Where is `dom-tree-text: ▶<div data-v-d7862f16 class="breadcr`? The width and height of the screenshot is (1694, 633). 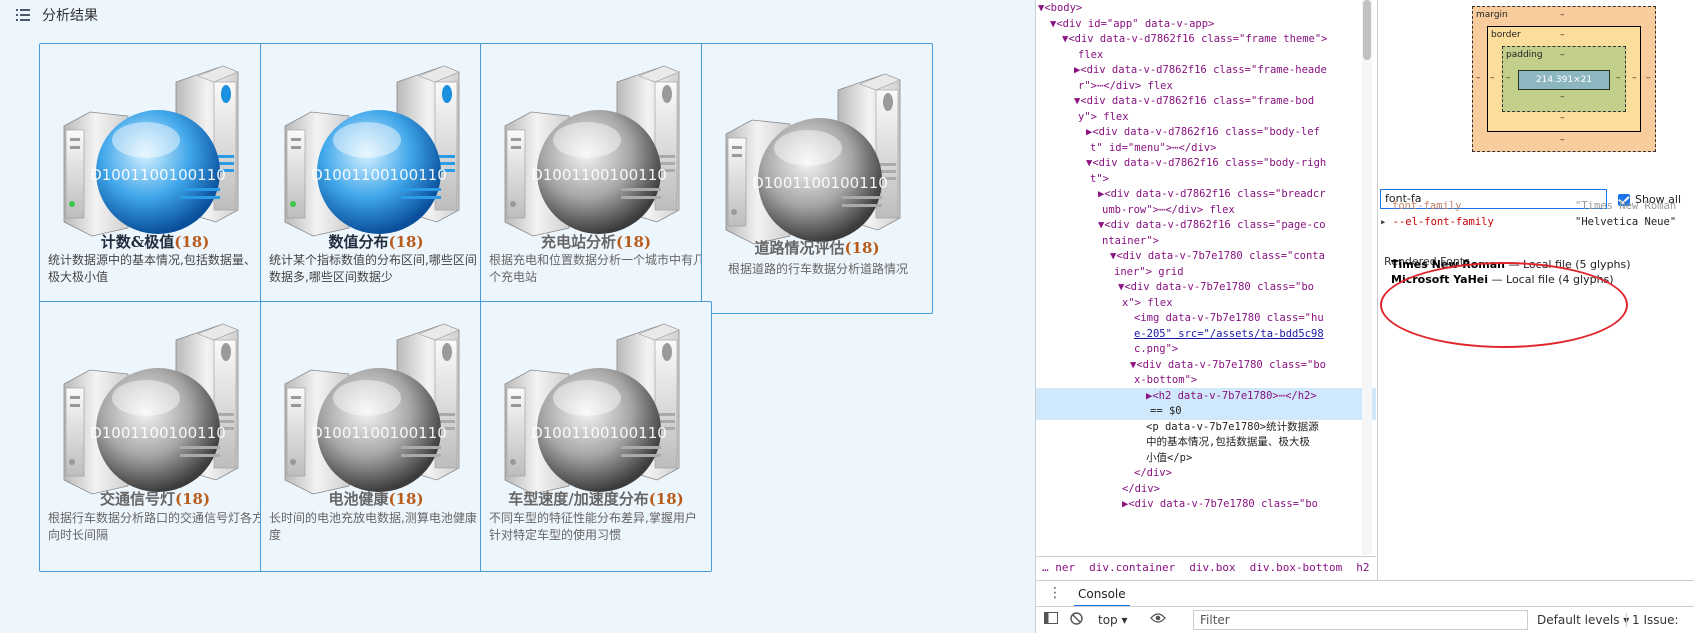 dom-tree-text: ▶<div data-v-d7862f16 class="breadcr is located at coordinates (1212, 194).